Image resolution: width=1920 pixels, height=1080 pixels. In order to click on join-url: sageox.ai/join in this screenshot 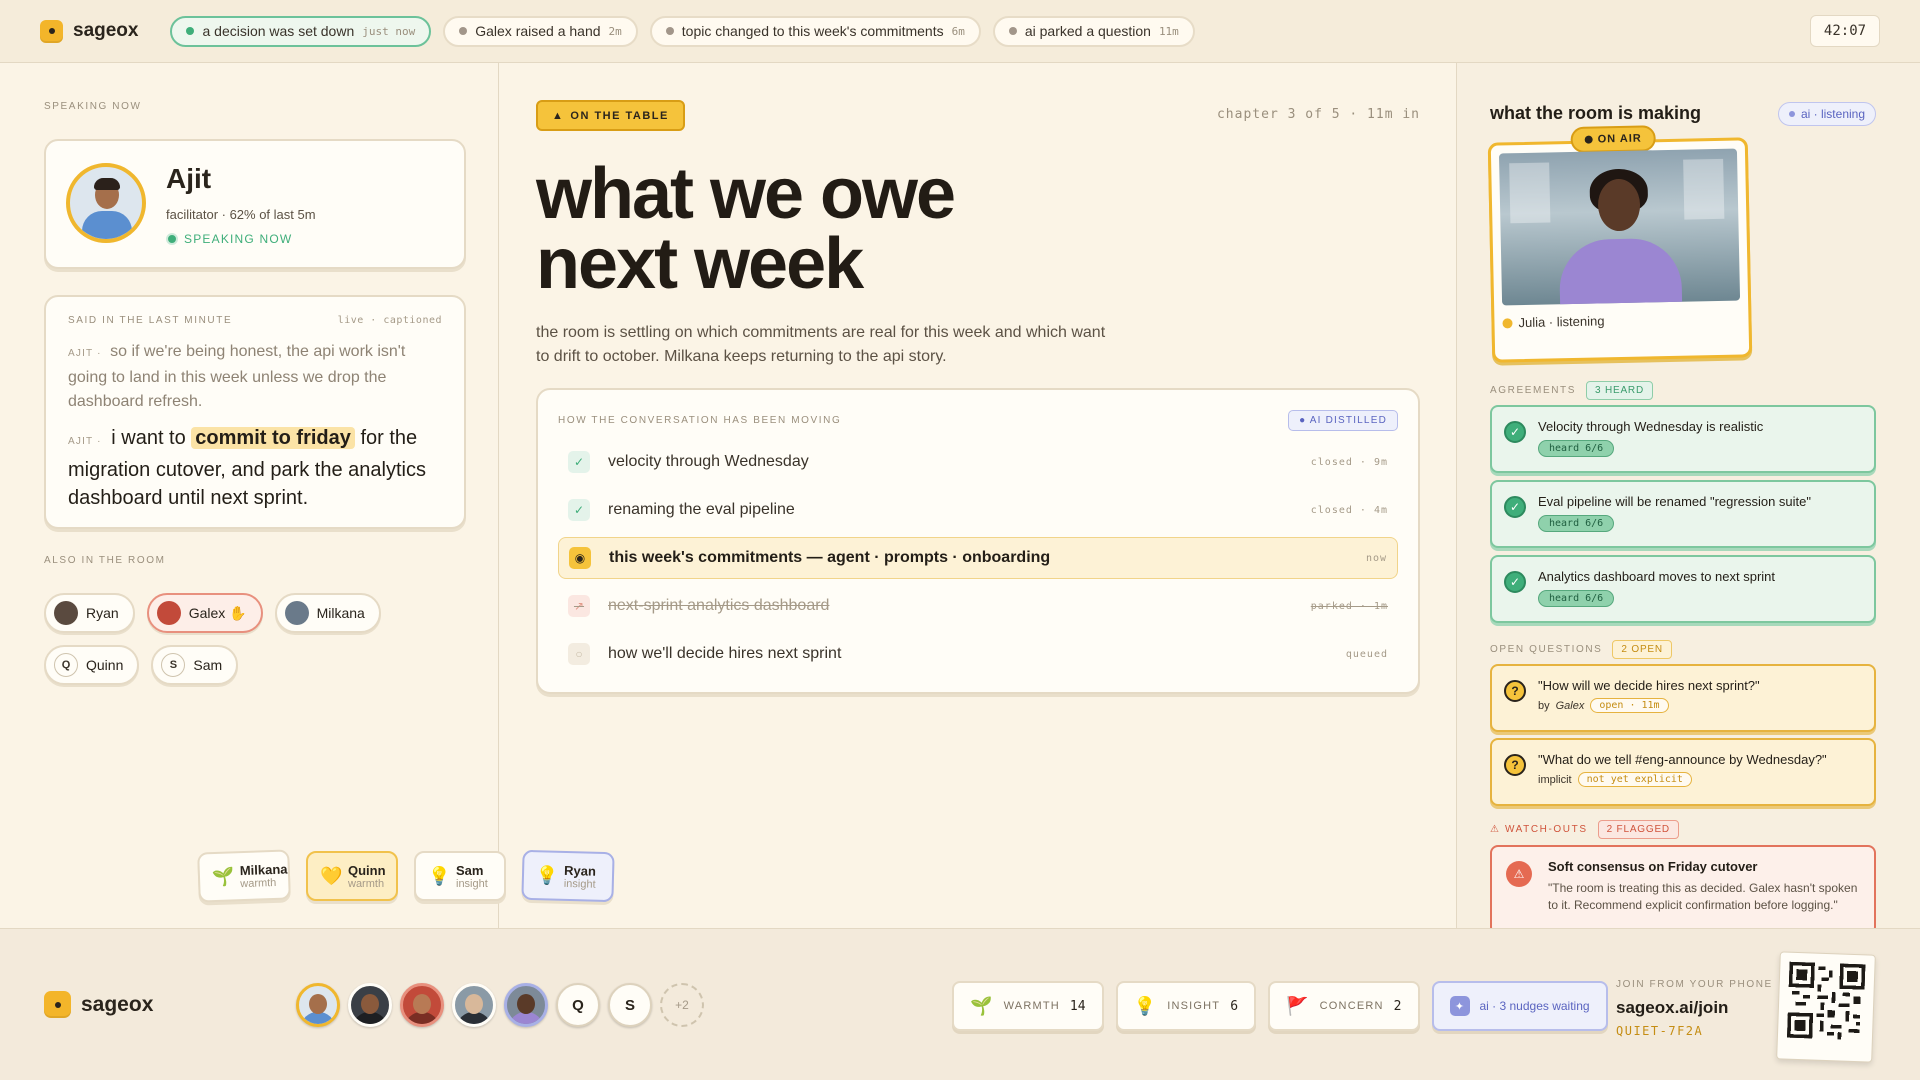, I will do `click(1694, 1008)`.